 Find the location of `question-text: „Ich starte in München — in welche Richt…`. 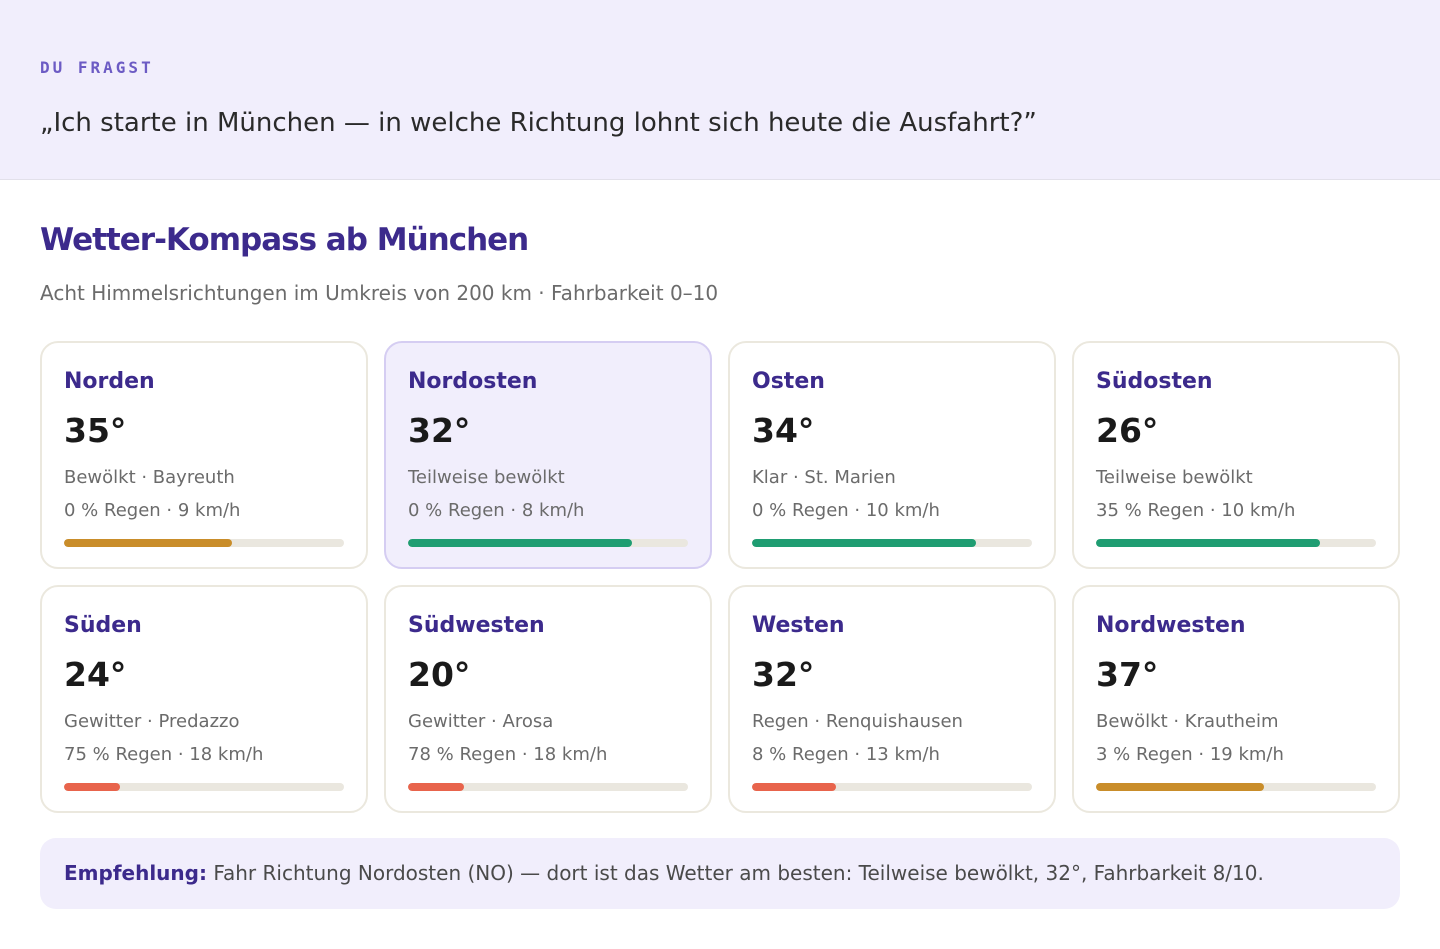

question-text: „Ich starte in München — in welche Richt… is located at coordinates (538, 123).